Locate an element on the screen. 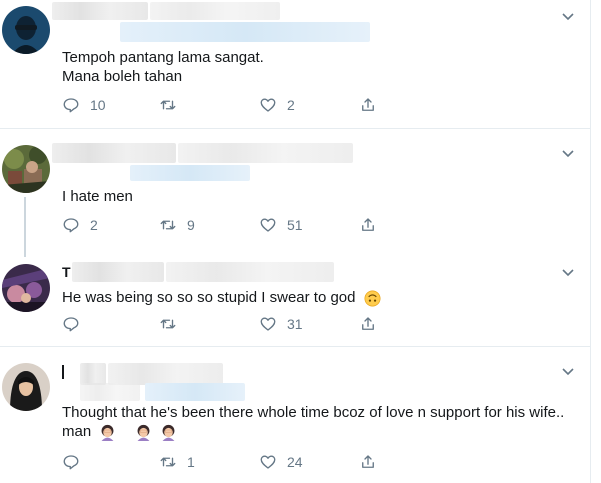 The width and height of the screenshot is (601, 483). tweet-text-line: man is located at coordinates (77, 431).